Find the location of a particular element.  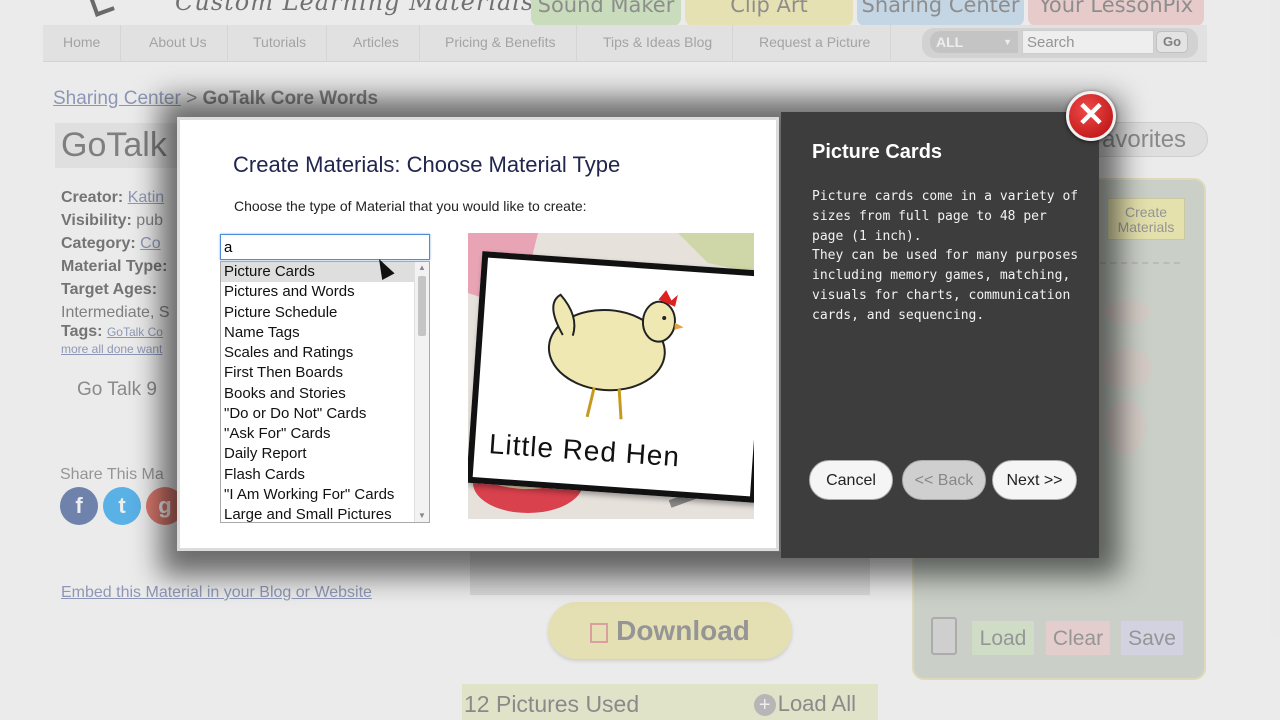

close-dialog-button: ✕ is located at coordinates (1091, 116).